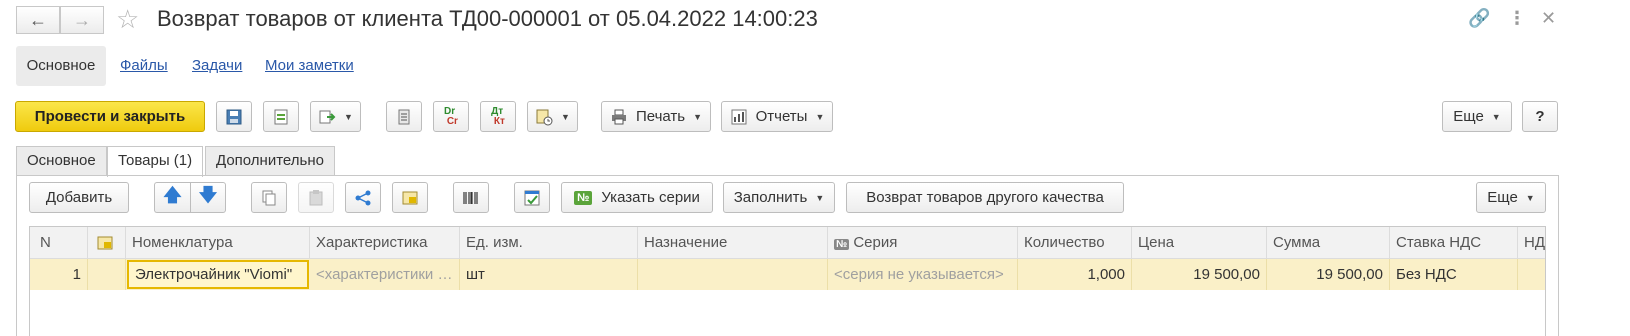  Describe the element at coordinates (218, 243) in the screenshot. I see `column-header-nomenclature: Номенклатура` at that location.